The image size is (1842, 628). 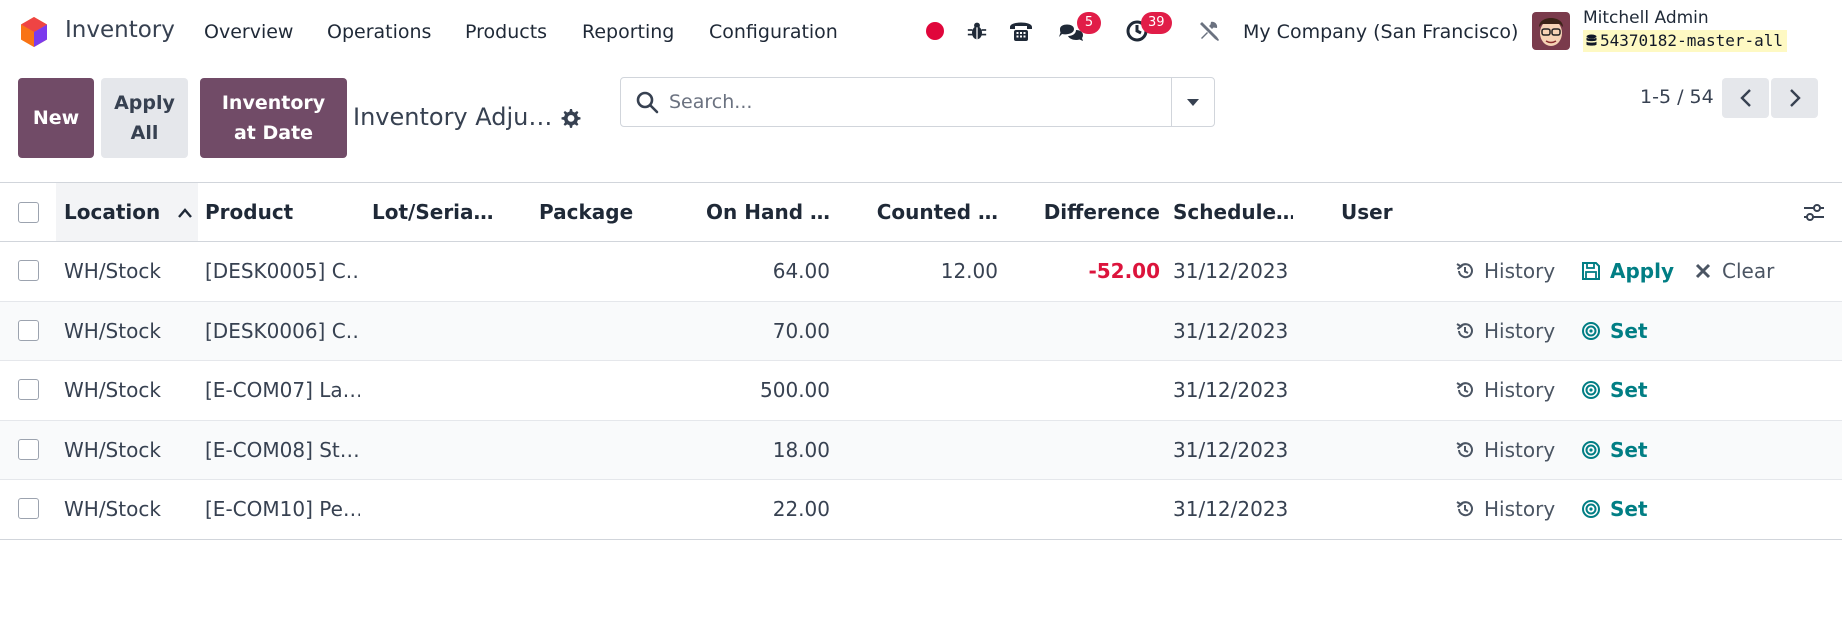 What do you see at coordinates (506, 32) in the screenshot?
I see `menu-products: Products` at bounding box center [506, 32].